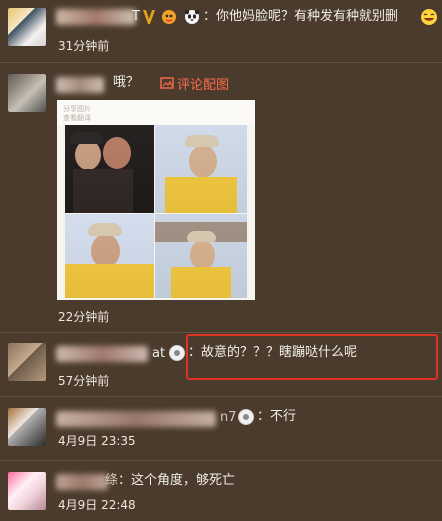 The width and height of the screenshot is (442, 521). Describe the element at coordinates (277, 416) in the screenshot. I see `comment-text: ：不行` at that location.